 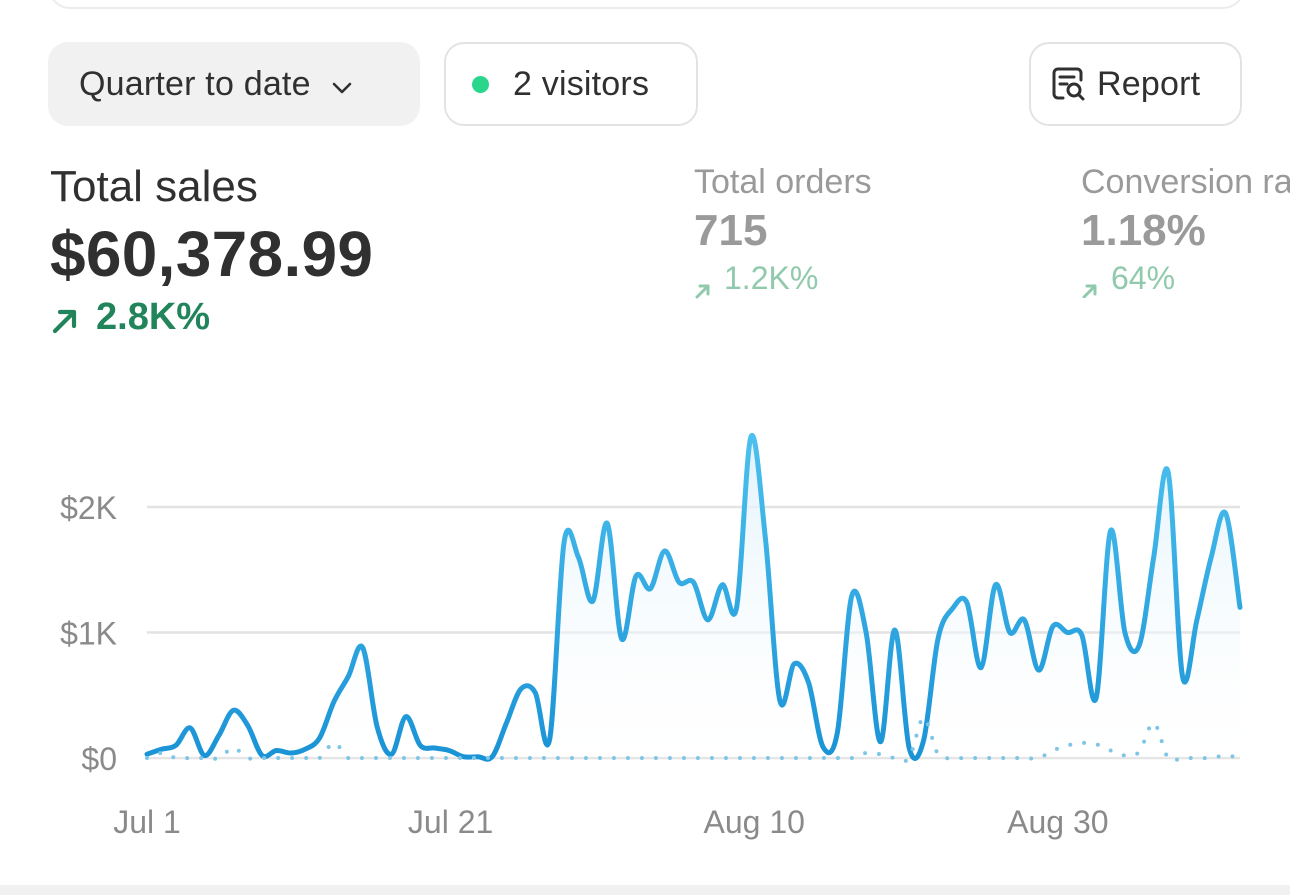 I want to click on date-range-label: Quarter to date, so click(x=195, y=83).